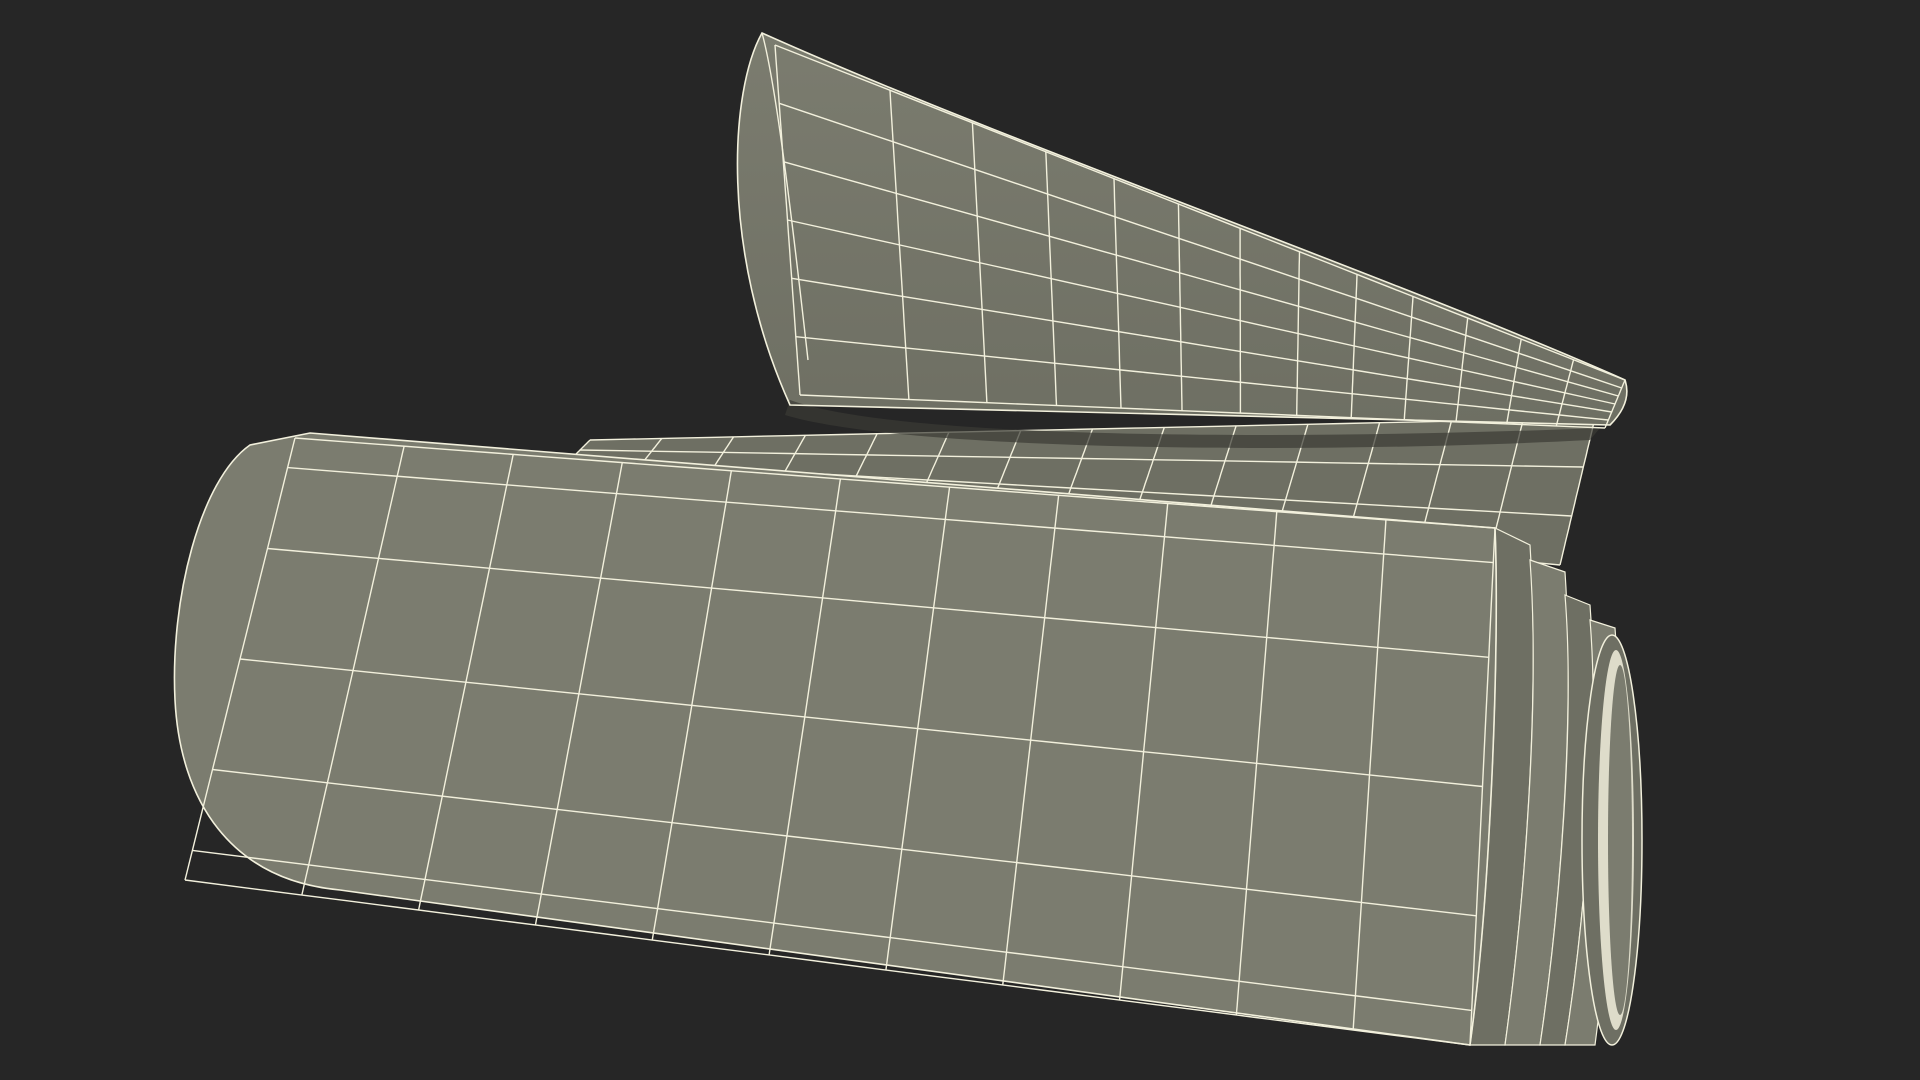 This screenshot has width=1920, height=1080. I want to click on roll-core-hole, so click(1620, 840).